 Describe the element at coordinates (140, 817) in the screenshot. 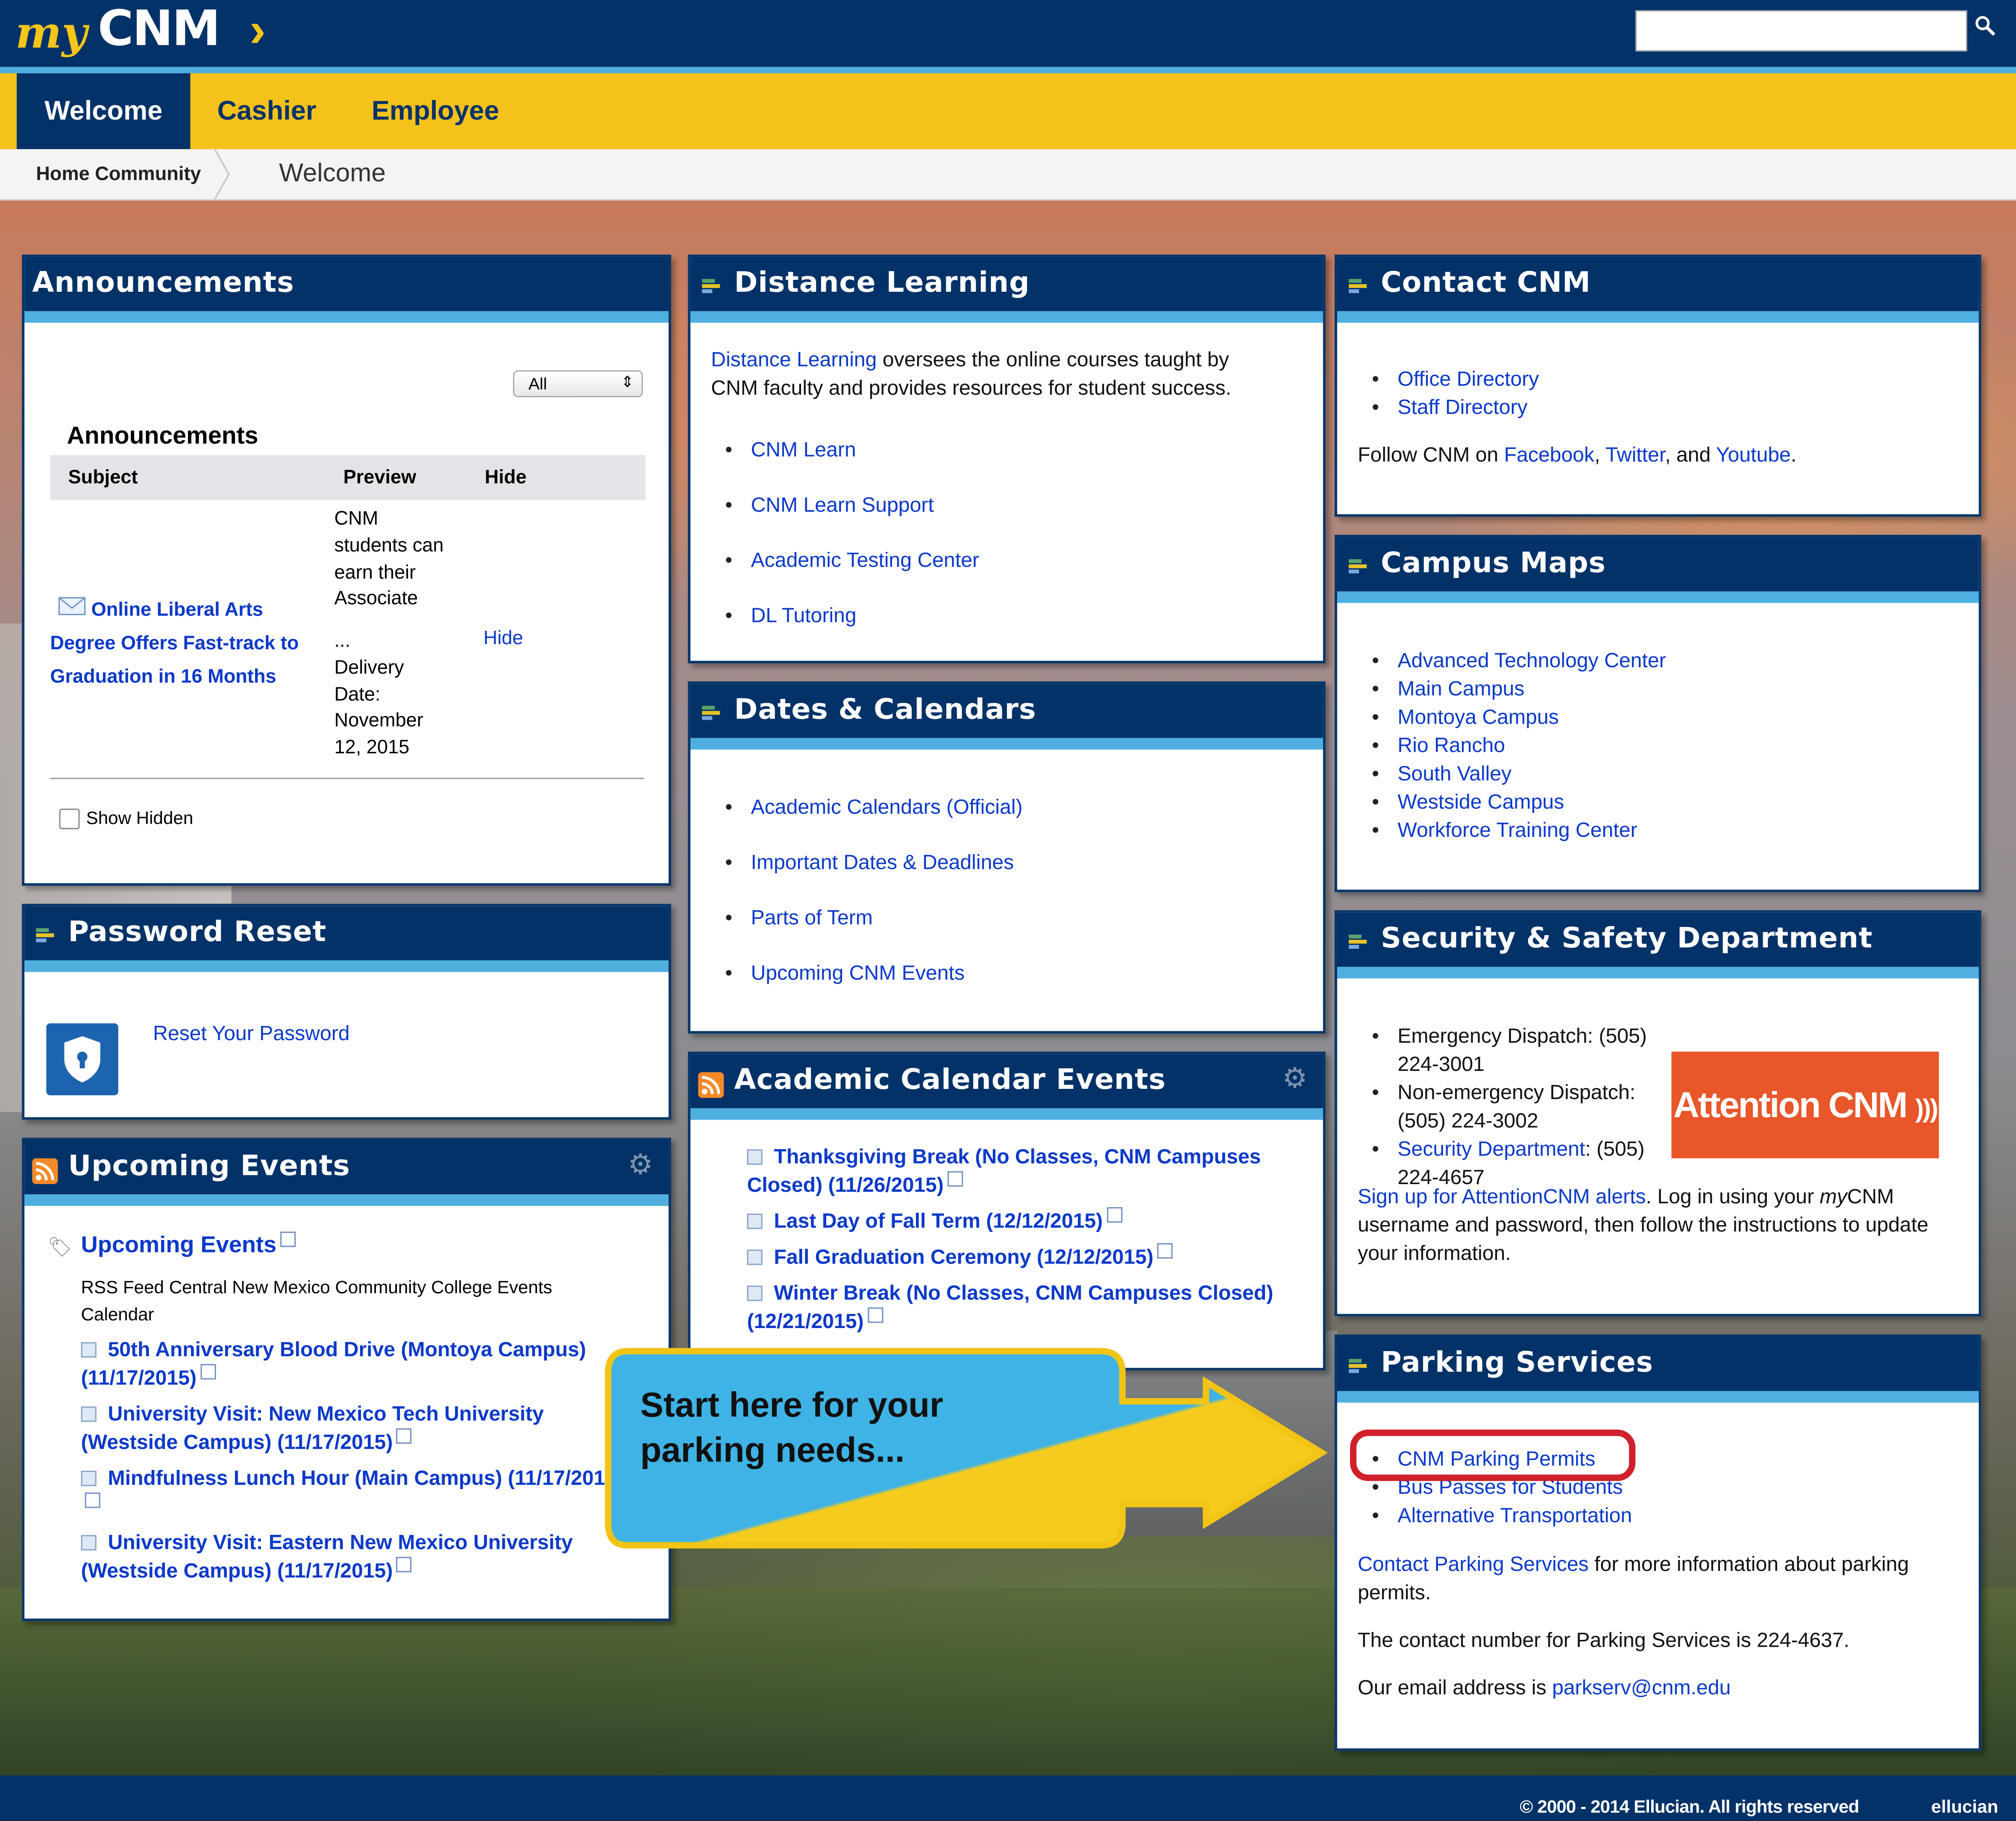

I see `show-hidden-label: Show Hidden` at that location.